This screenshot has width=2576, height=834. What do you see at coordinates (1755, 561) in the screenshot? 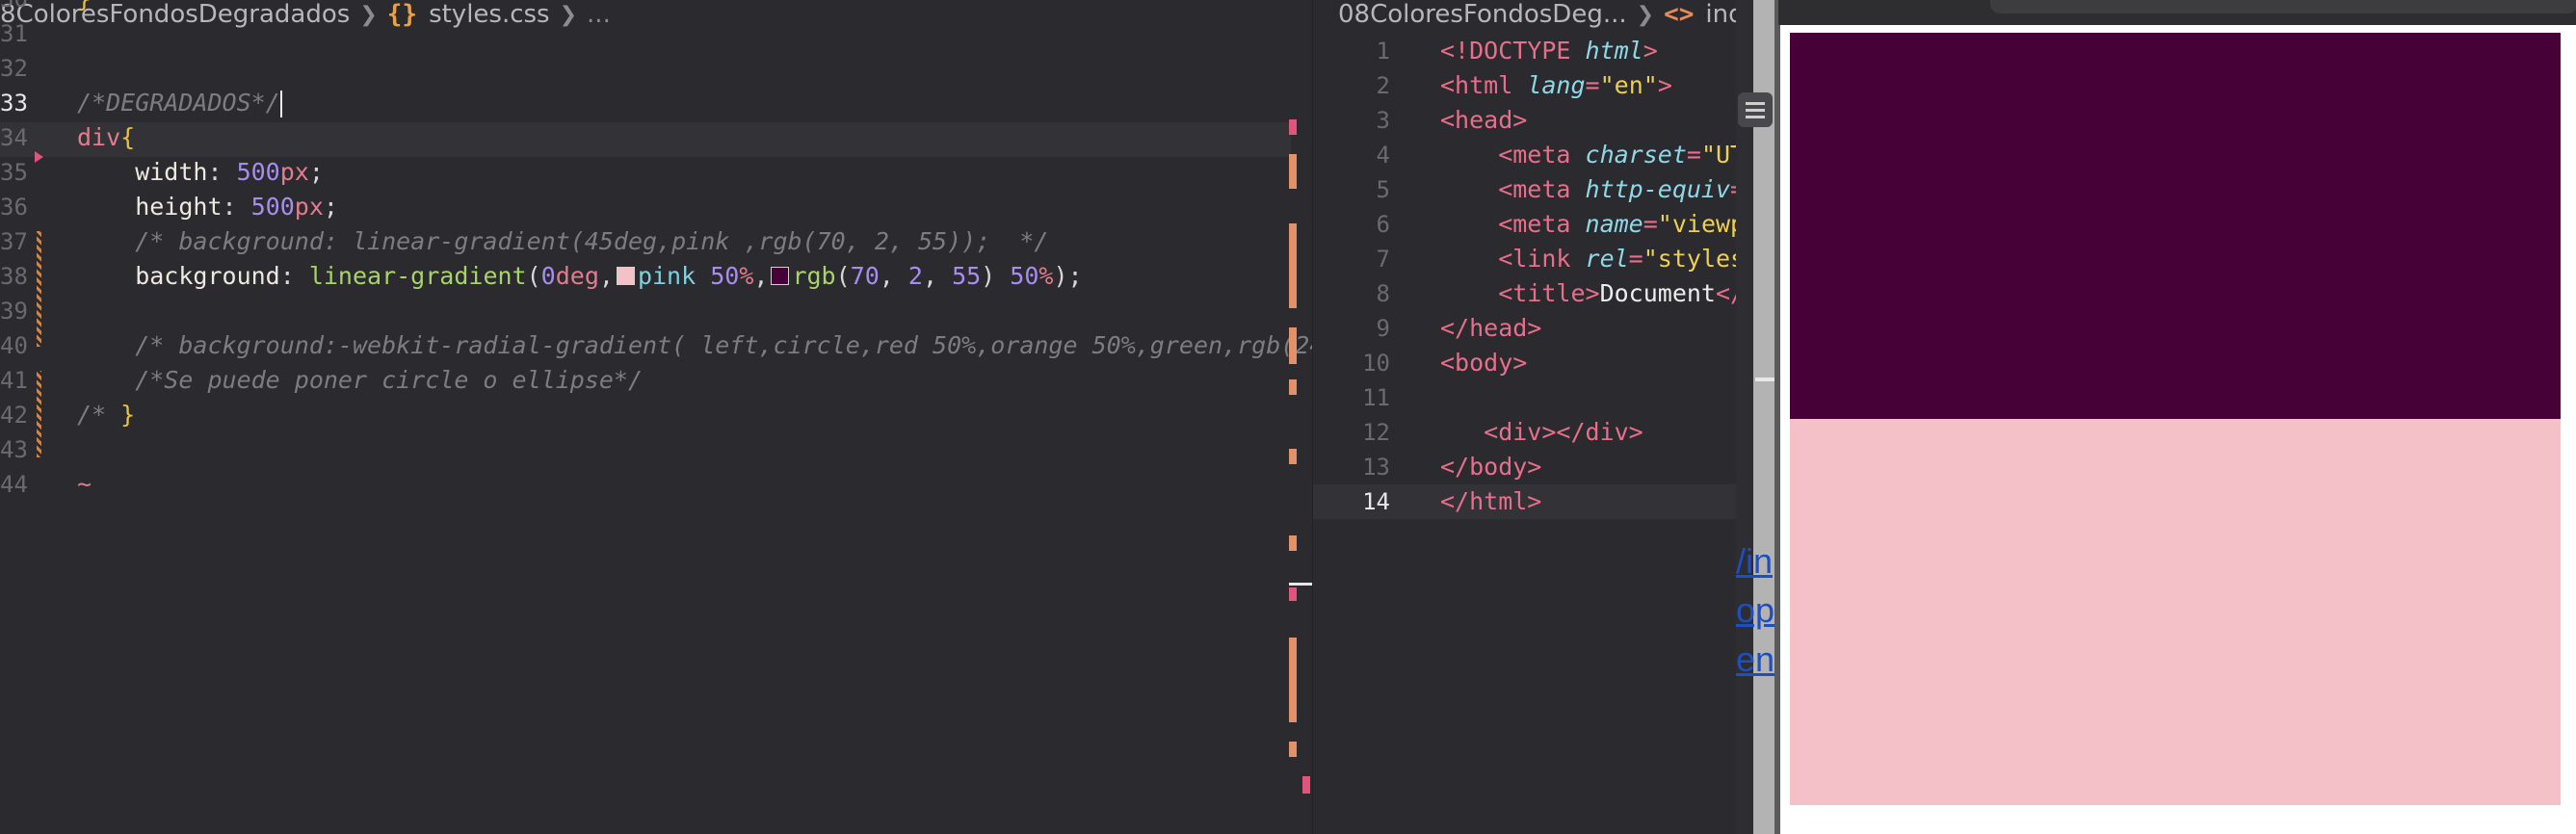
I see `link: /in` at bounding box center [1755, 561].